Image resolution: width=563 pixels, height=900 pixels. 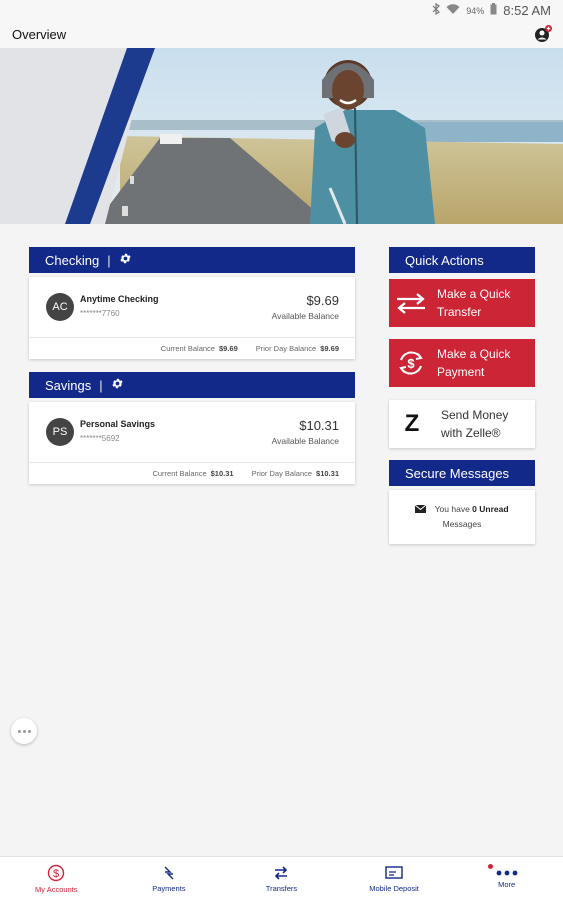 I want to click on envelope-icon, so click(x=421, y=508).